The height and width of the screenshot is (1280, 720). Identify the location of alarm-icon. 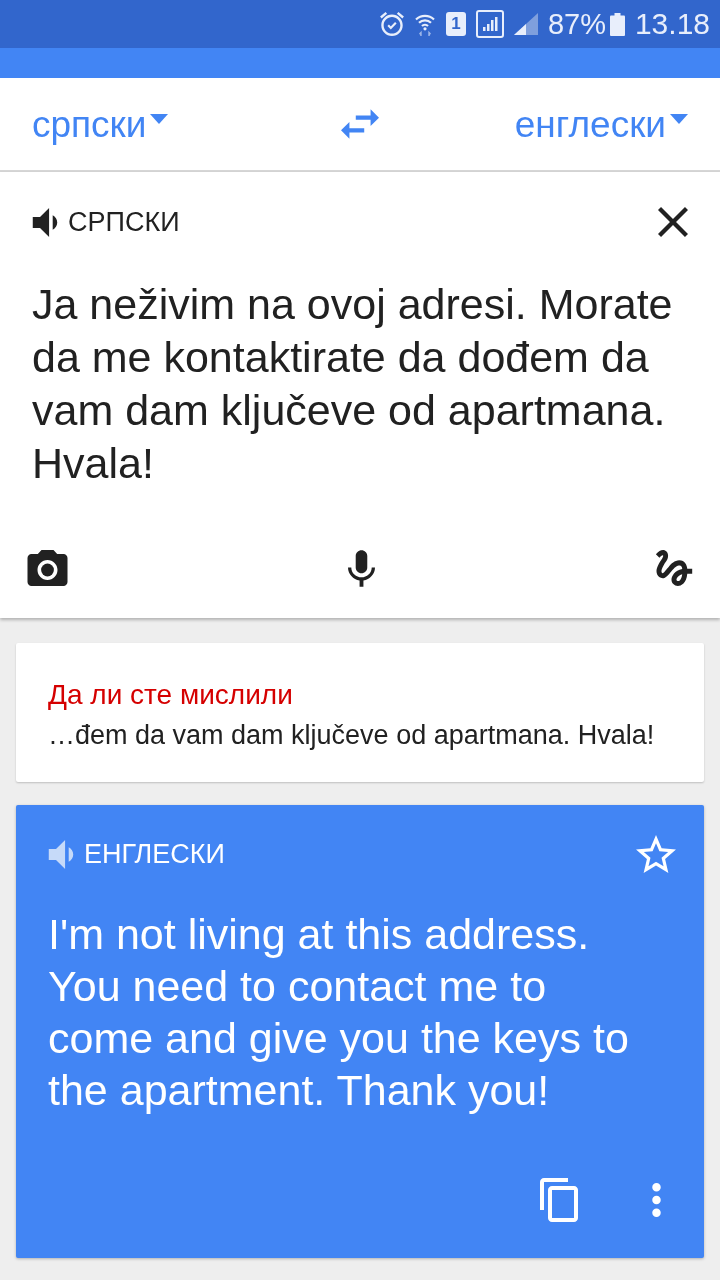
(391, 24).